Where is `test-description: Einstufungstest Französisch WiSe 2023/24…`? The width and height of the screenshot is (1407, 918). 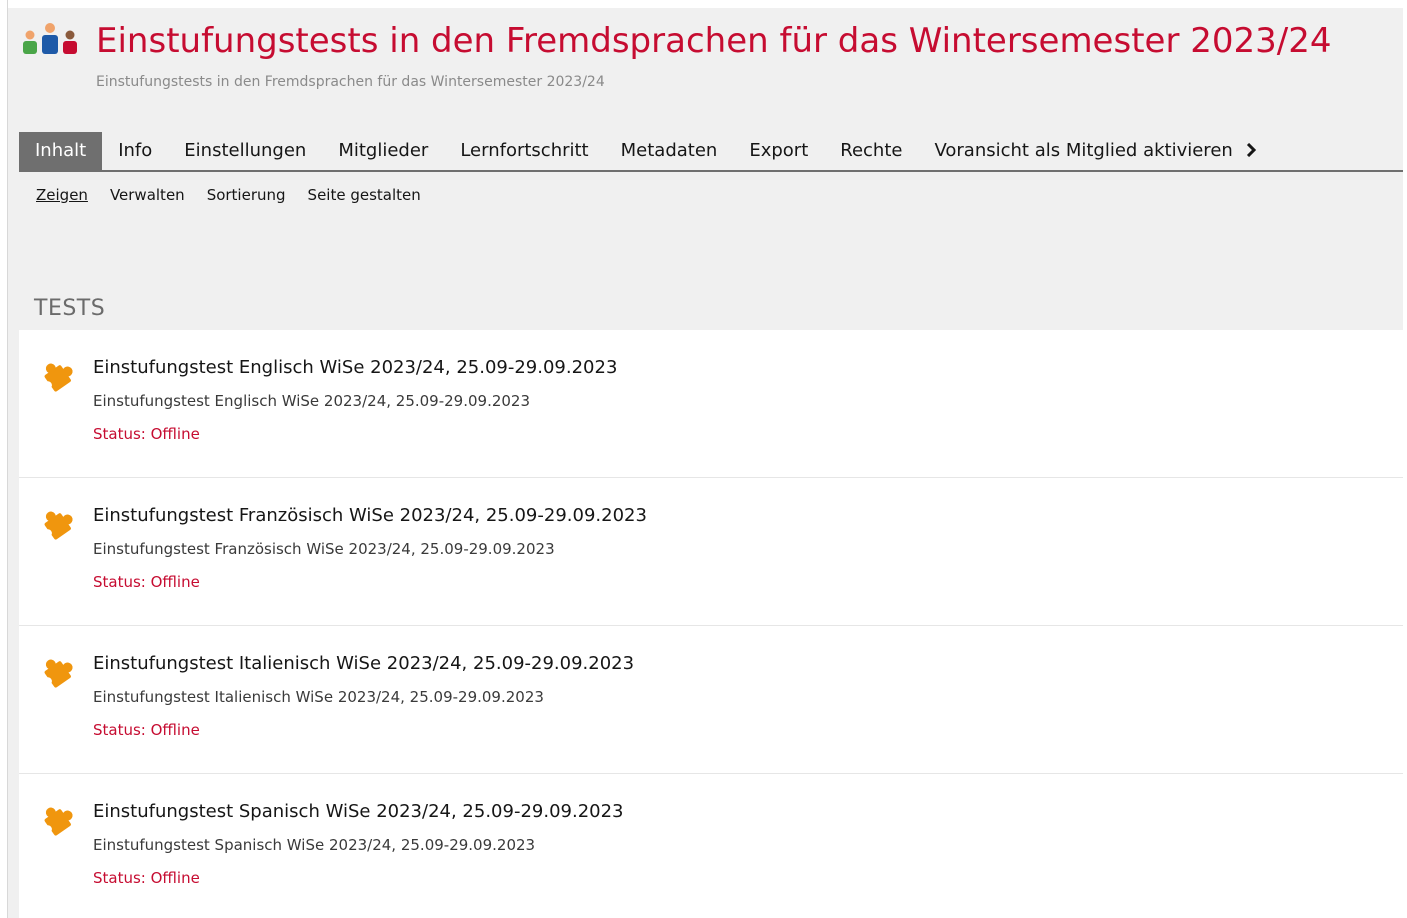
test-description: Einstufungstest Französisch WiSe 2023/24… is located at coordinates (324, 549).